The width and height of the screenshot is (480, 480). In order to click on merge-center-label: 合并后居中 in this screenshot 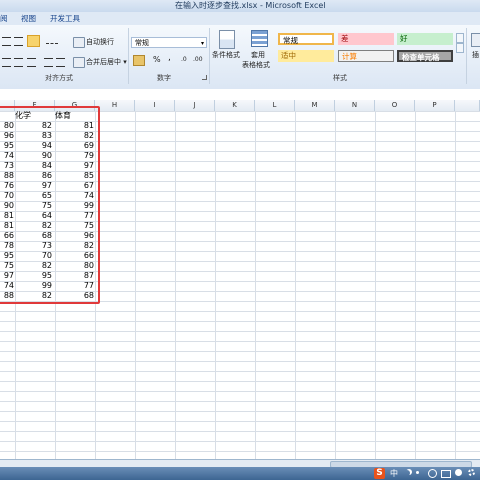, I will do `click(103, 62)`.